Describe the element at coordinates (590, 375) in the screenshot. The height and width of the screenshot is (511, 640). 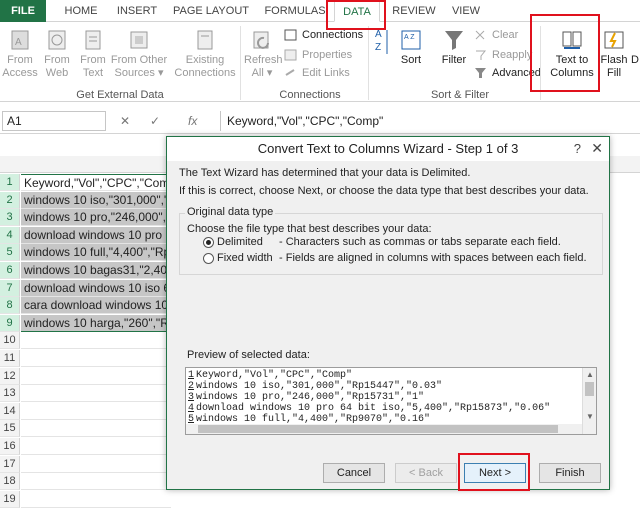
I see `scroll-up-icon: ▲` at that location.